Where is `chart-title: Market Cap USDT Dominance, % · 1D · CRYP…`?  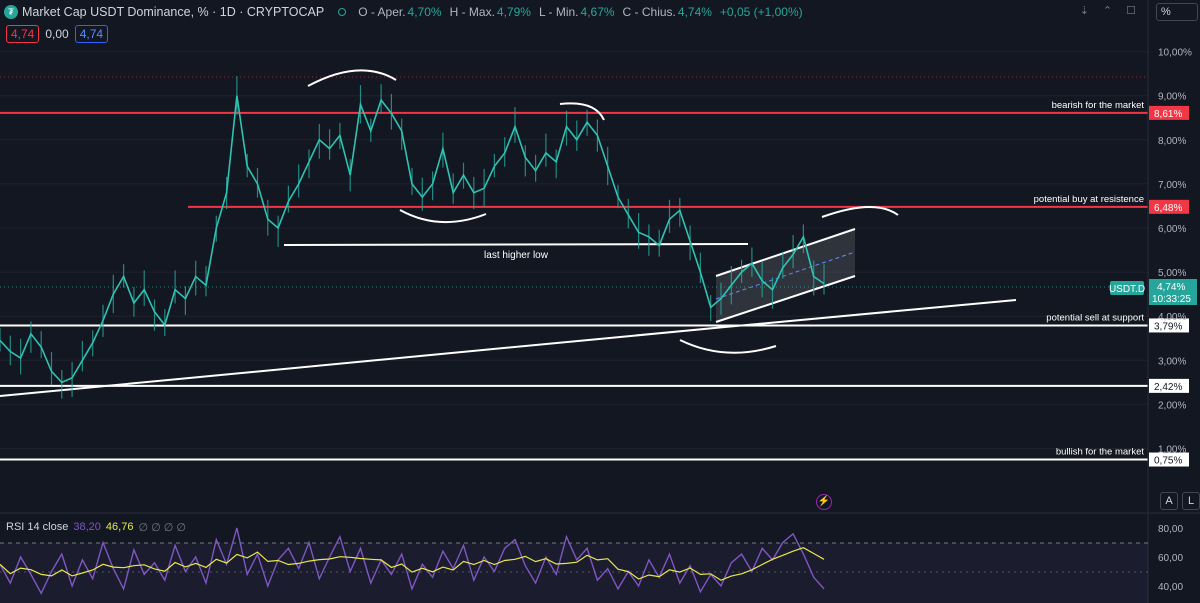 chart-title: Market Cap USDT Dominance, % · 1D · CRYP… is located at coordinates (173, 12).